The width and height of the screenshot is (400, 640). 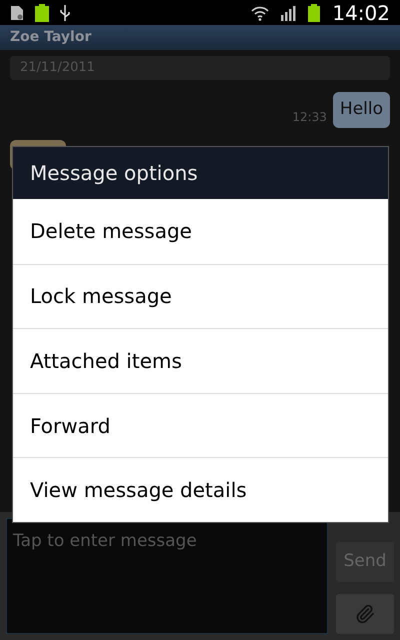 I want to click on menu-item: Forward, so click(x=200, y=425).